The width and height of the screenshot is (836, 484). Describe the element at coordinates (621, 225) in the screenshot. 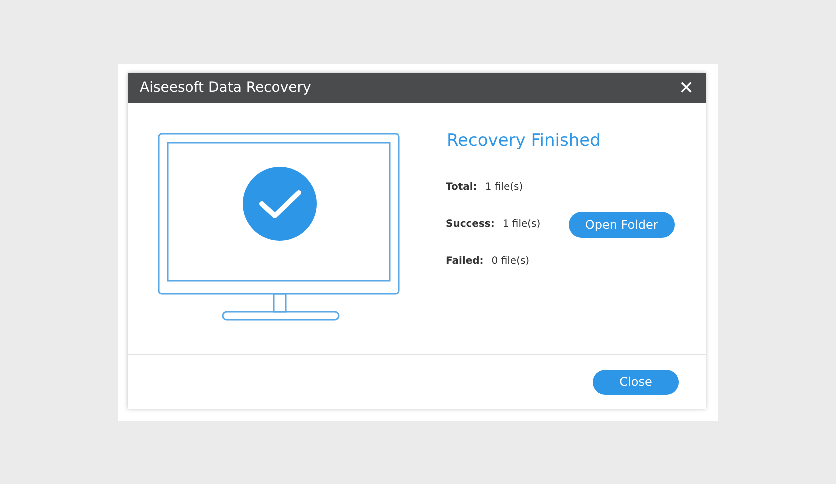

I see `open-folder-button: Open Folder` at that location.